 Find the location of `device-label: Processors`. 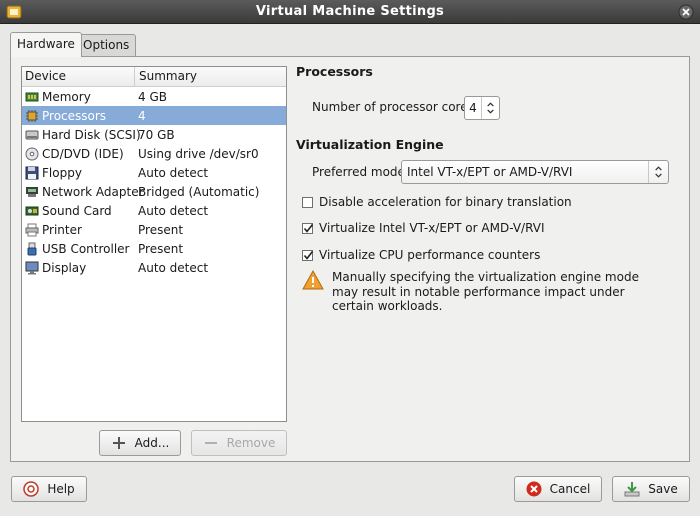

device-label: Processors is located at coordinates (74, 115).